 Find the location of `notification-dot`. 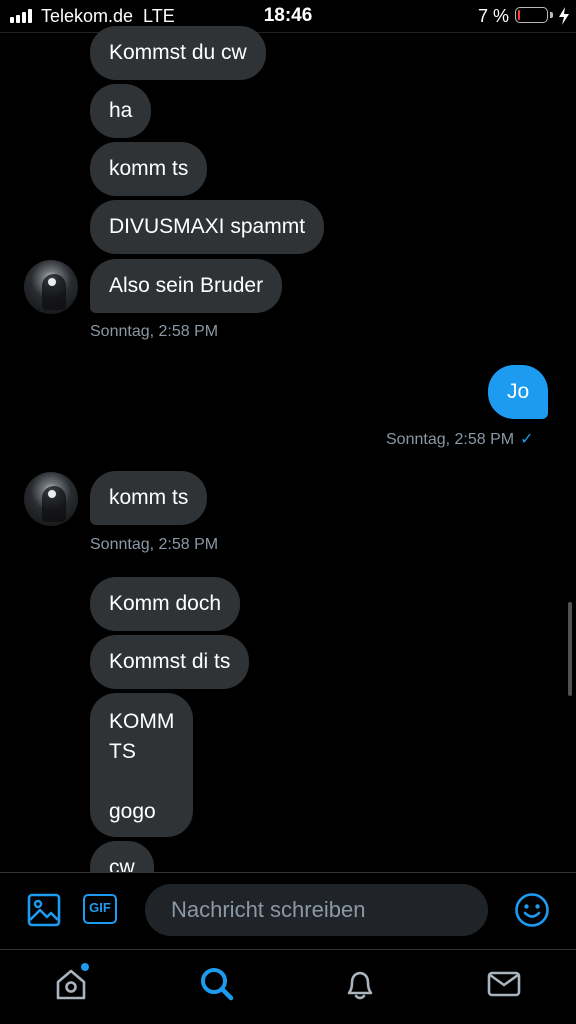

notification-dot is located at coordinates (85, 967).